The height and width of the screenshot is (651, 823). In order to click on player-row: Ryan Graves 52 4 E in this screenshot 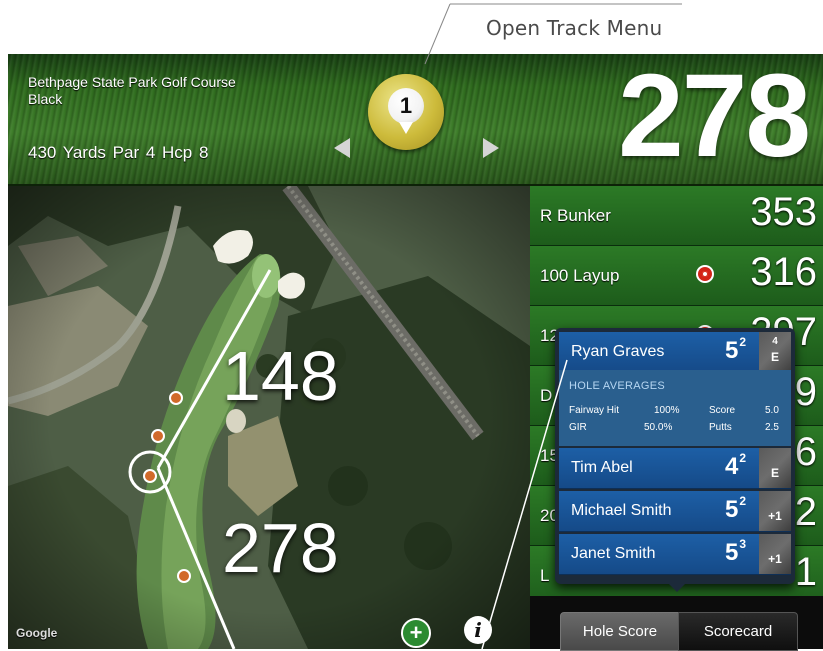, I will do `click(675, 352)`.